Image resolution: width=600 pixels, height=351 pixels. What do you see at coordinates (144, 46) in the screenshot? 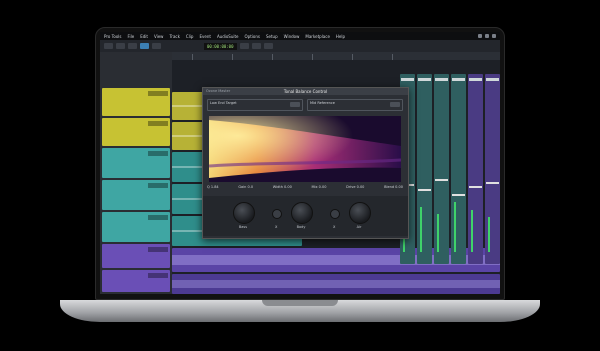
I see `grabber-tool-icon` at bounding box center [144, 46].